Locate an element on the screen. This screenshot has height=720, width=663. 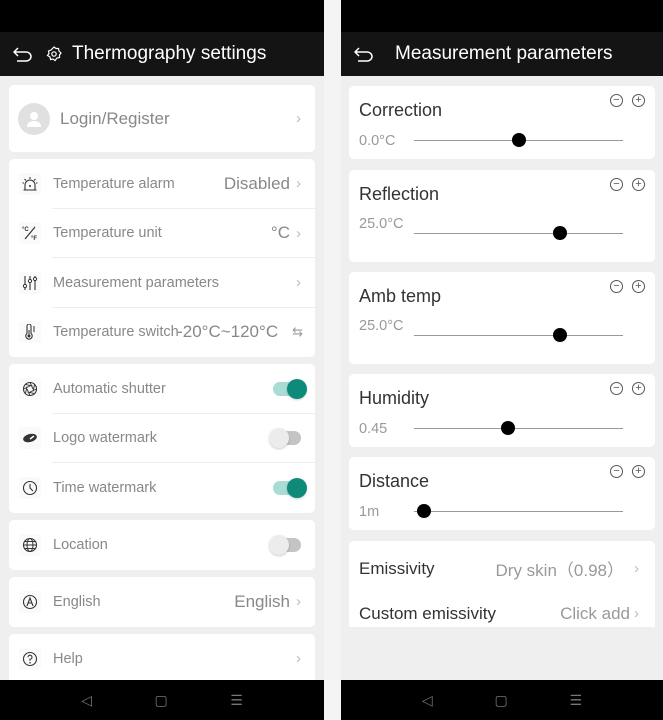
measurement-parameters-row: Measurement parameters › is located at coordinates (162, 283).